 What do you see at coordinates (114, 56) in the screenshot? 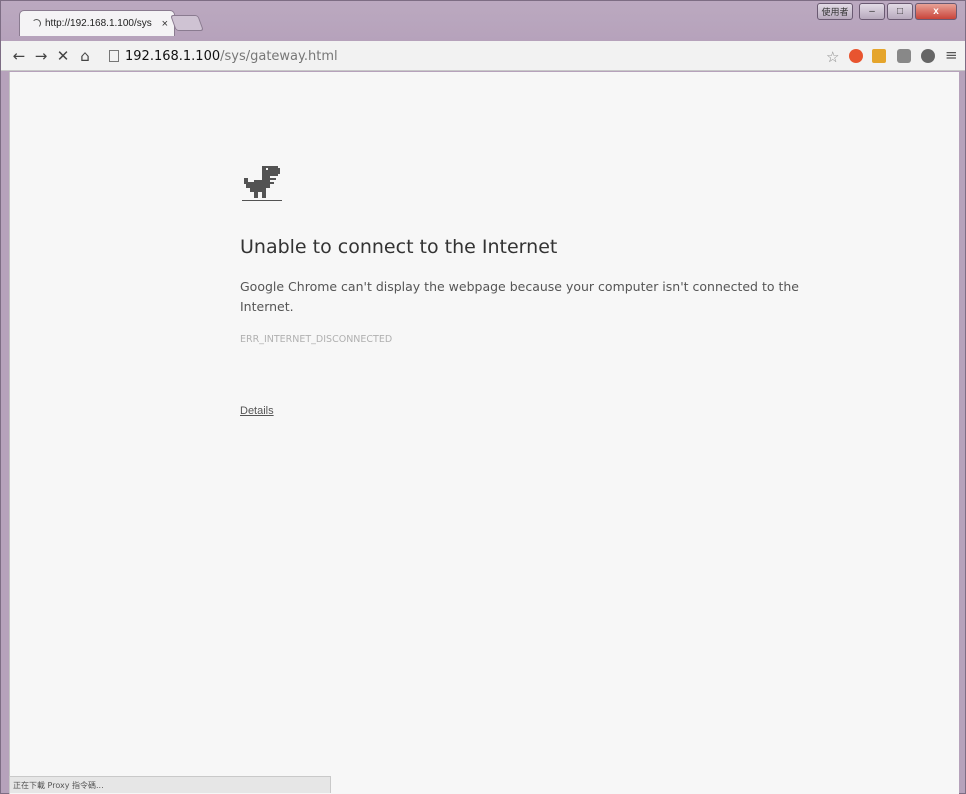
I see `page-icon` at bounding box center [114, 56].